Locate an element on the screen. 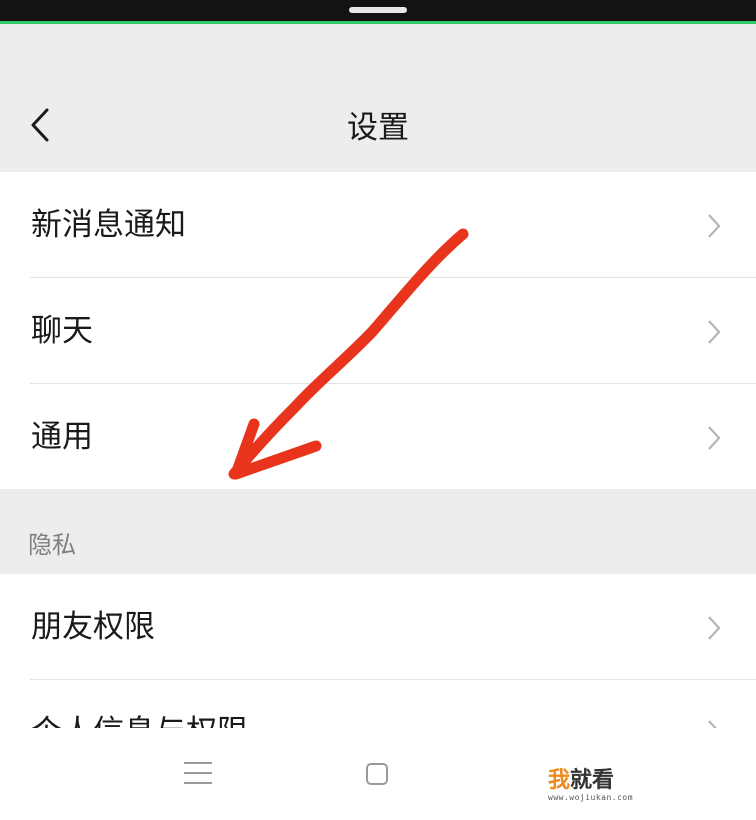 The image size is (756, 820). menu-icon is located at coordinates (198, 773).